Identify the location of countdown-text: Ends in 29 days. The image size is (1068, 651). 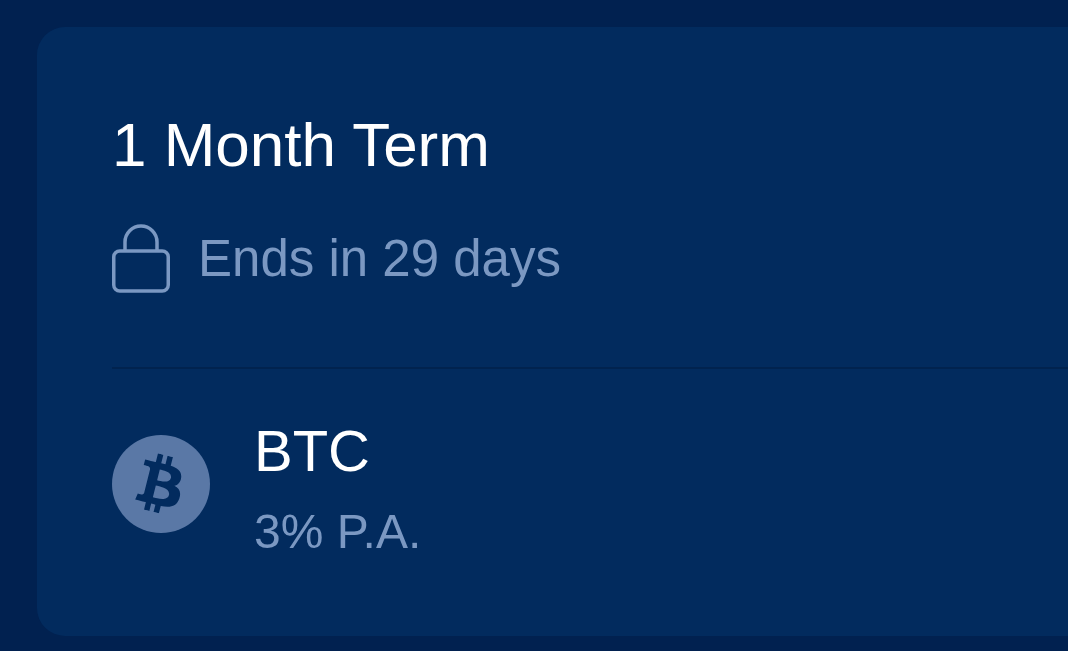
(379, 258).